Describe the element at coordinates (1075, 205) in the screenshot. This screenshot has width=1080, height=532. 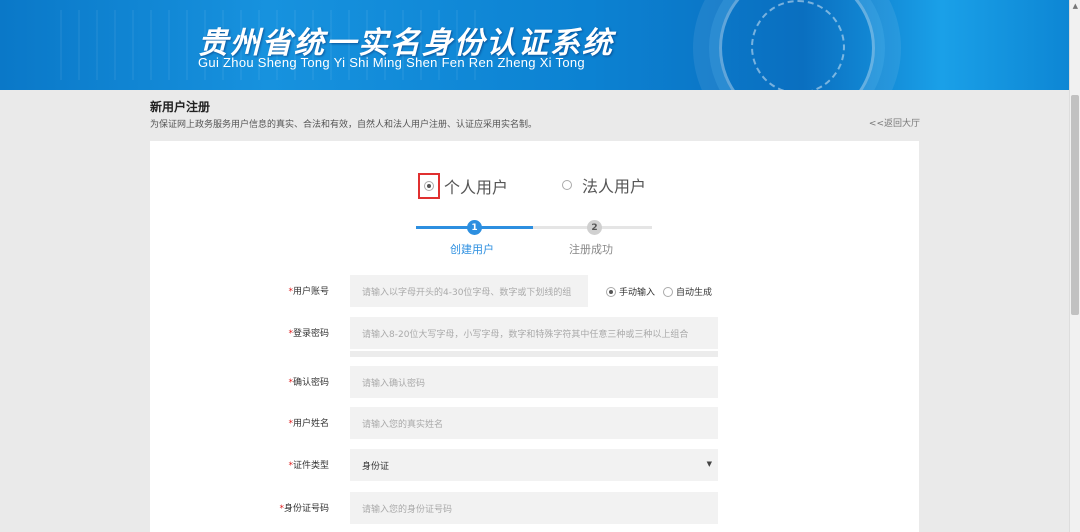
I see `scrollbar-thumb` at that location.